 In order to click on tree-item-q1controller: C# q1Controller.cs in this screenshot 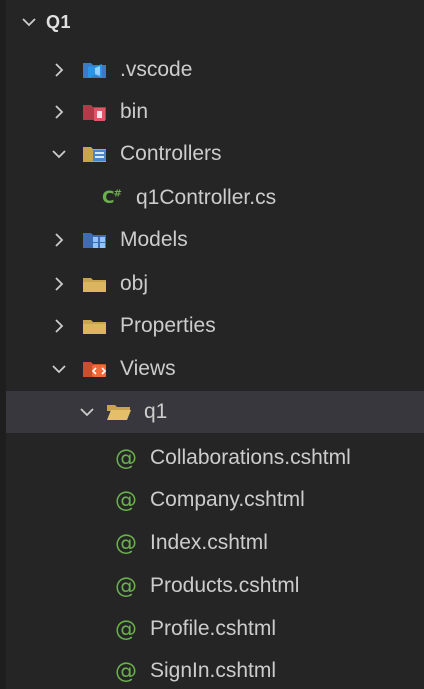, I will do `click(215, 198)`.